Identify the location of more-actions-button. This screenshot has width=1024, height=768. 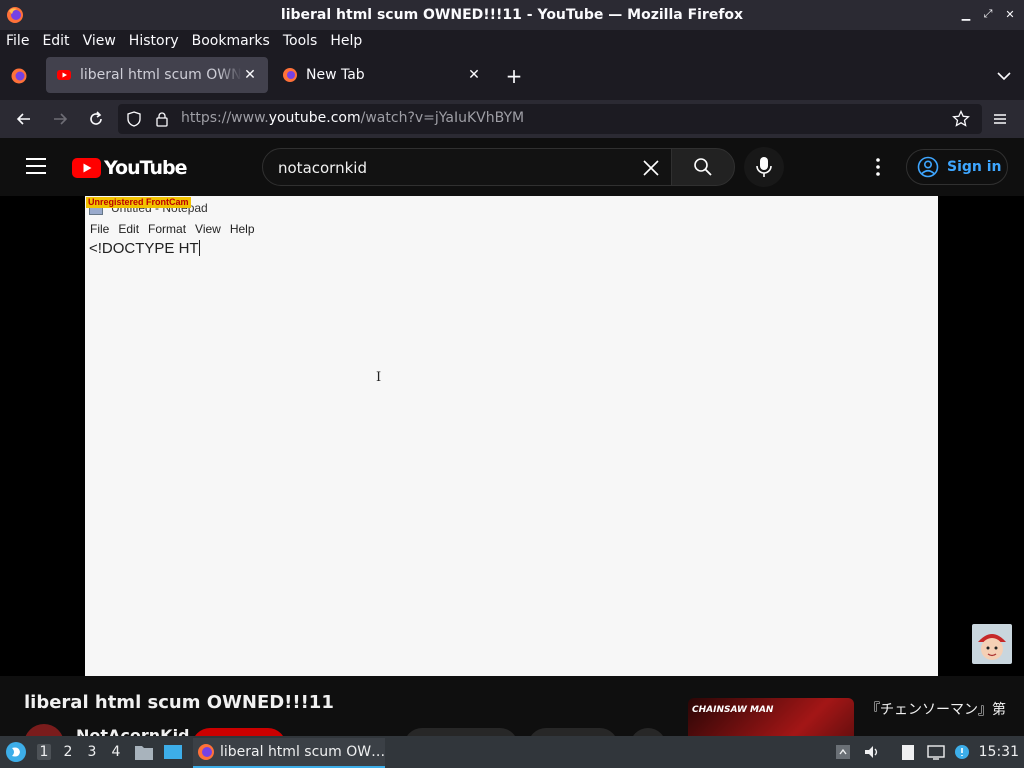
(648, 732).